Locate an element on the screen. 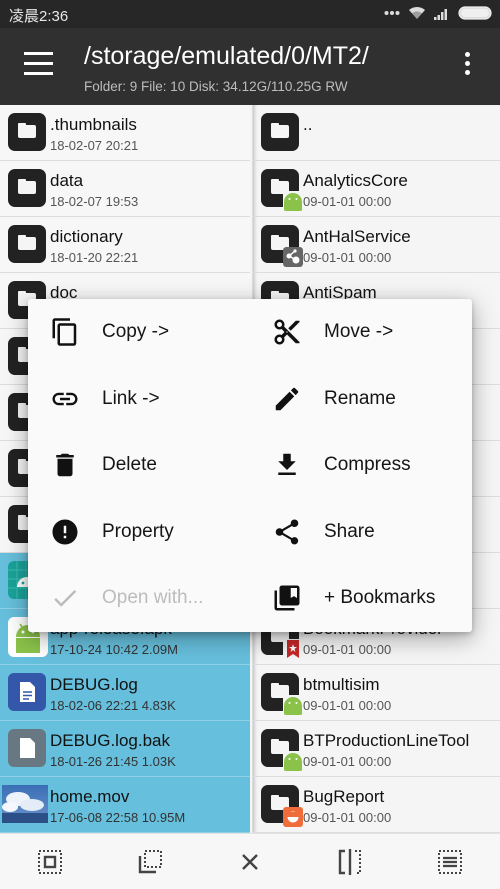 The height and width of the screenshot is (889, 500). file-name: AntHalService is located at coordinates (357, 236).